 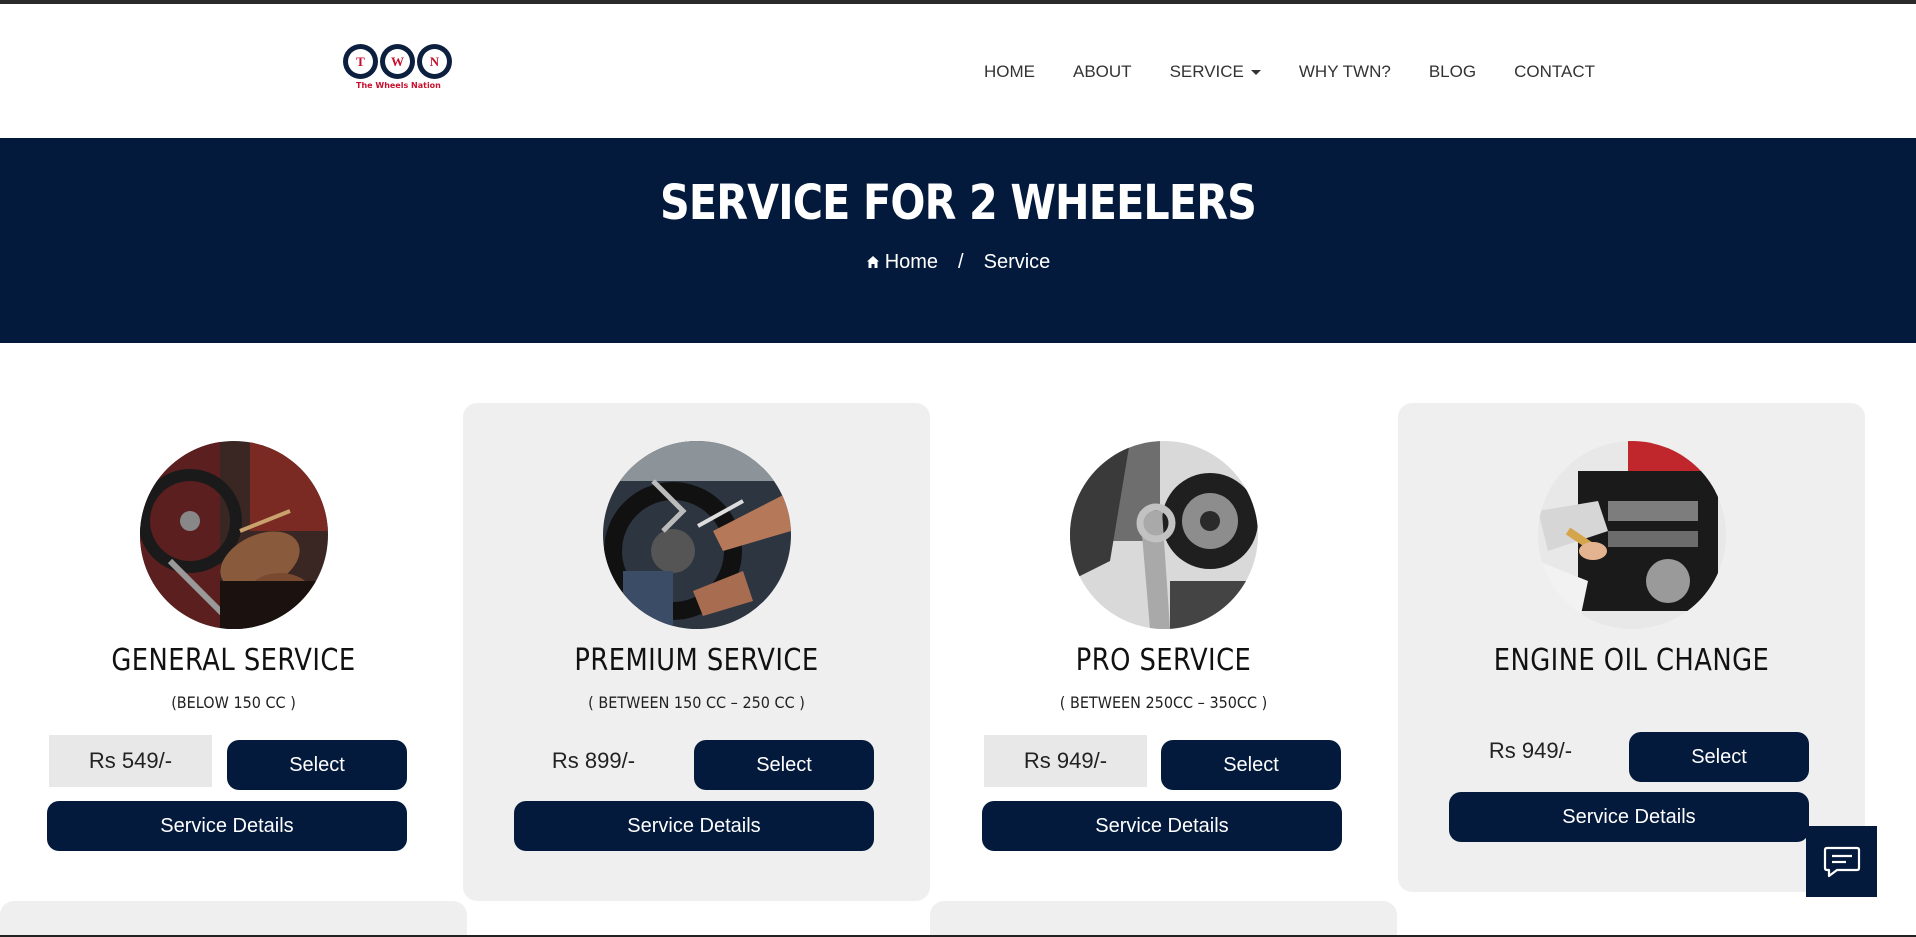 What do you see at coordinates (958, 203) in the screenshot?
I see `page-title: SERVICE FOR 2 WHEELERS` at bounding box center [958, 203].